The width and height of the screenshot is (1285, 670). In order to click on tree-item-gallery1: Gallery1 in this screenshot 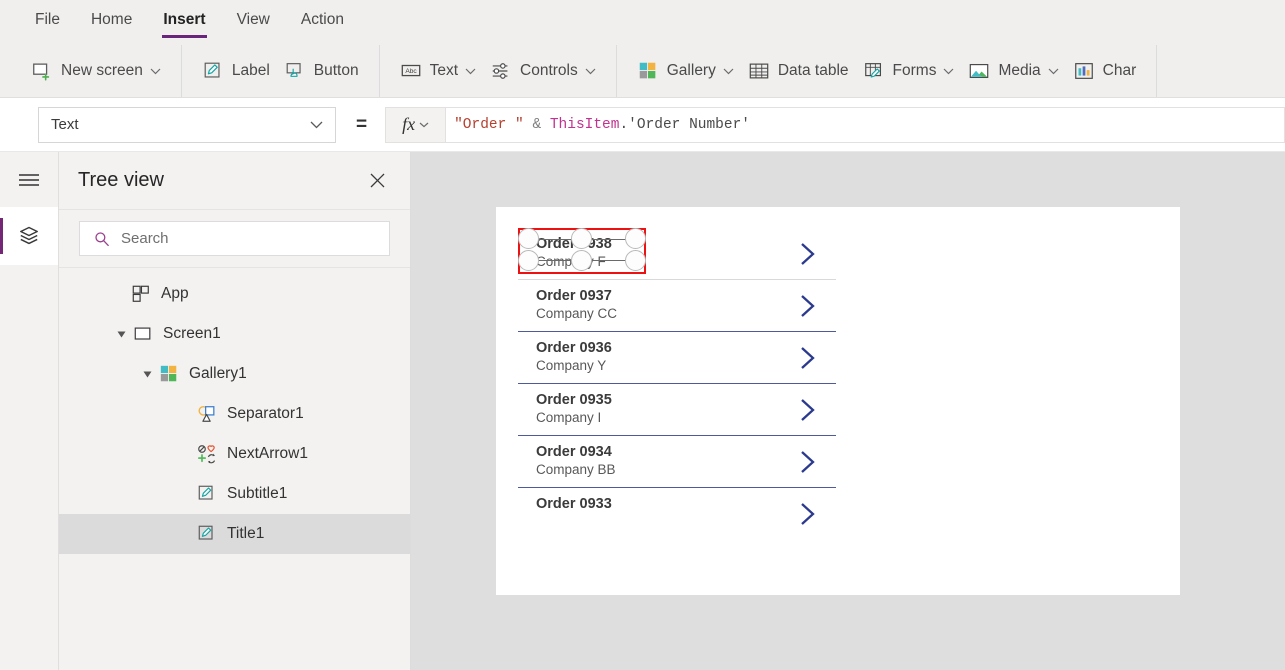, I will do `click(234, 374)`.